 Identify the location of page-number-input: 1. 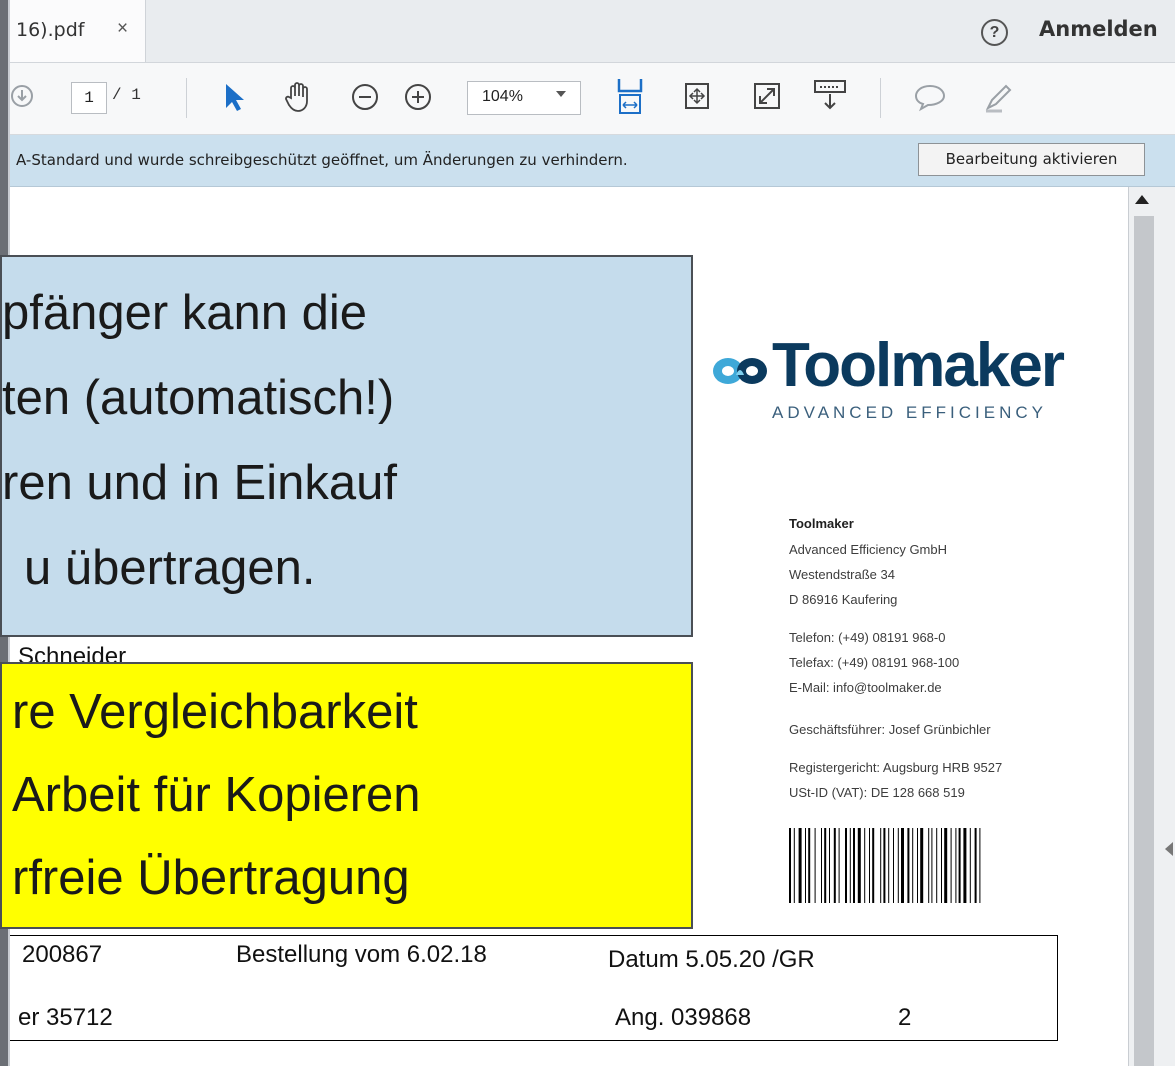
(89, 98).